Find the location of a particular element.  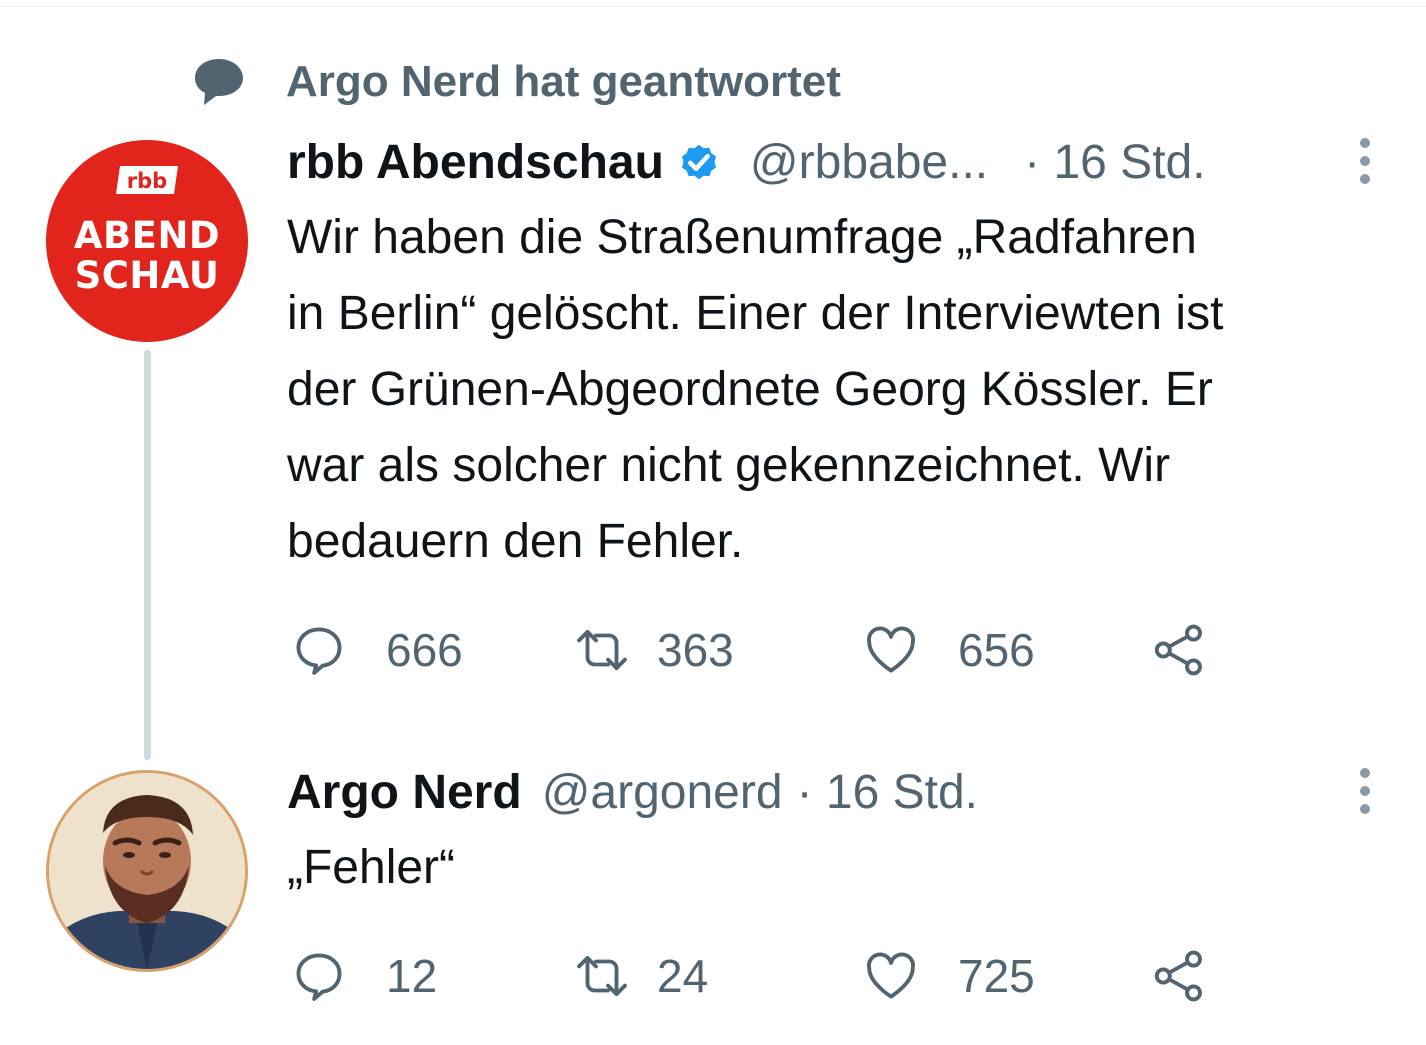

reply-button: 12 is located at coordinates (363, 976).